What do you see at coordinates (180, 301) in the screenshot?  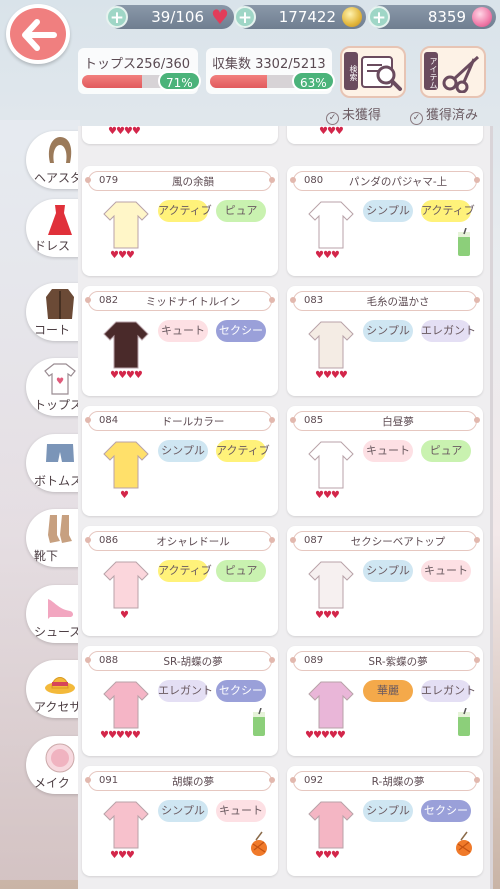 I see `item-title-bar: 082 ミッドナイトルイン` at bounding box center [180, 301].